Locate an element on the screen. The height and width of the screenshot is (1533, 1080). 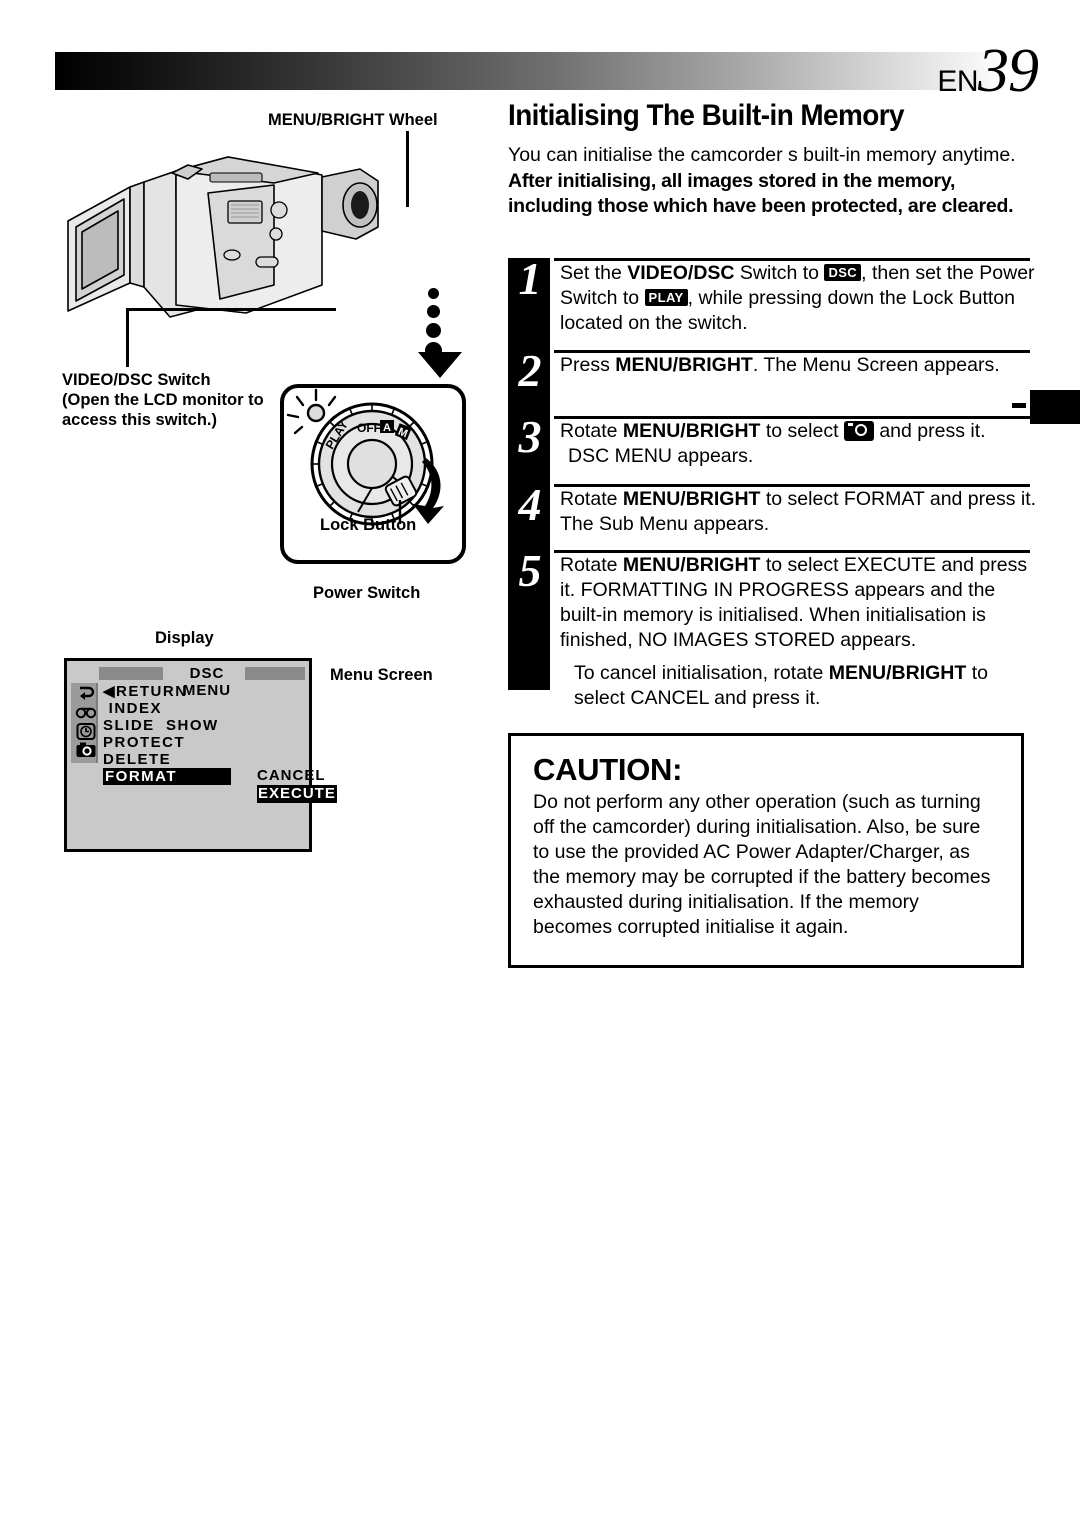
leader-line-video-dsc-horizontal is located at coordinates (231, 309).